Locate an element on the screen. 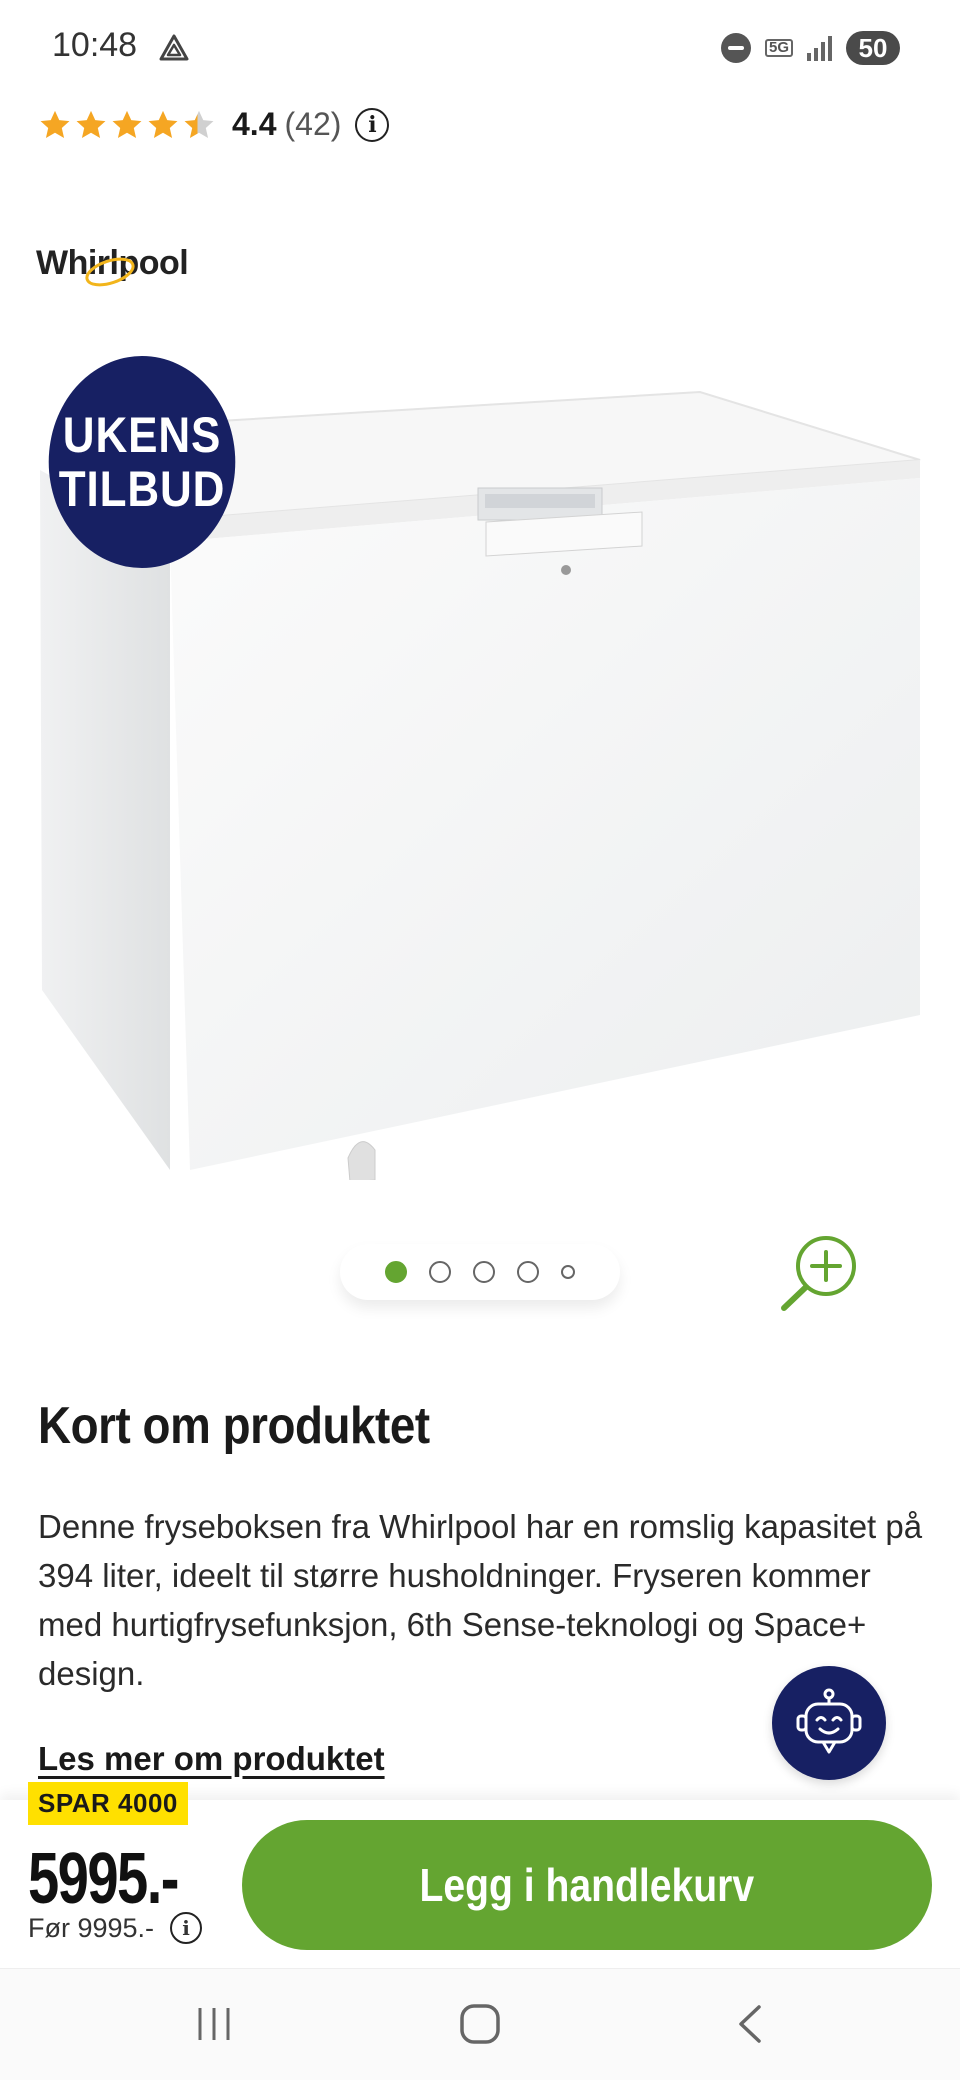 The height and width of the screenshot is (2080, 960). badge-line-2: TILBUD is located at coordinates (142, 489).